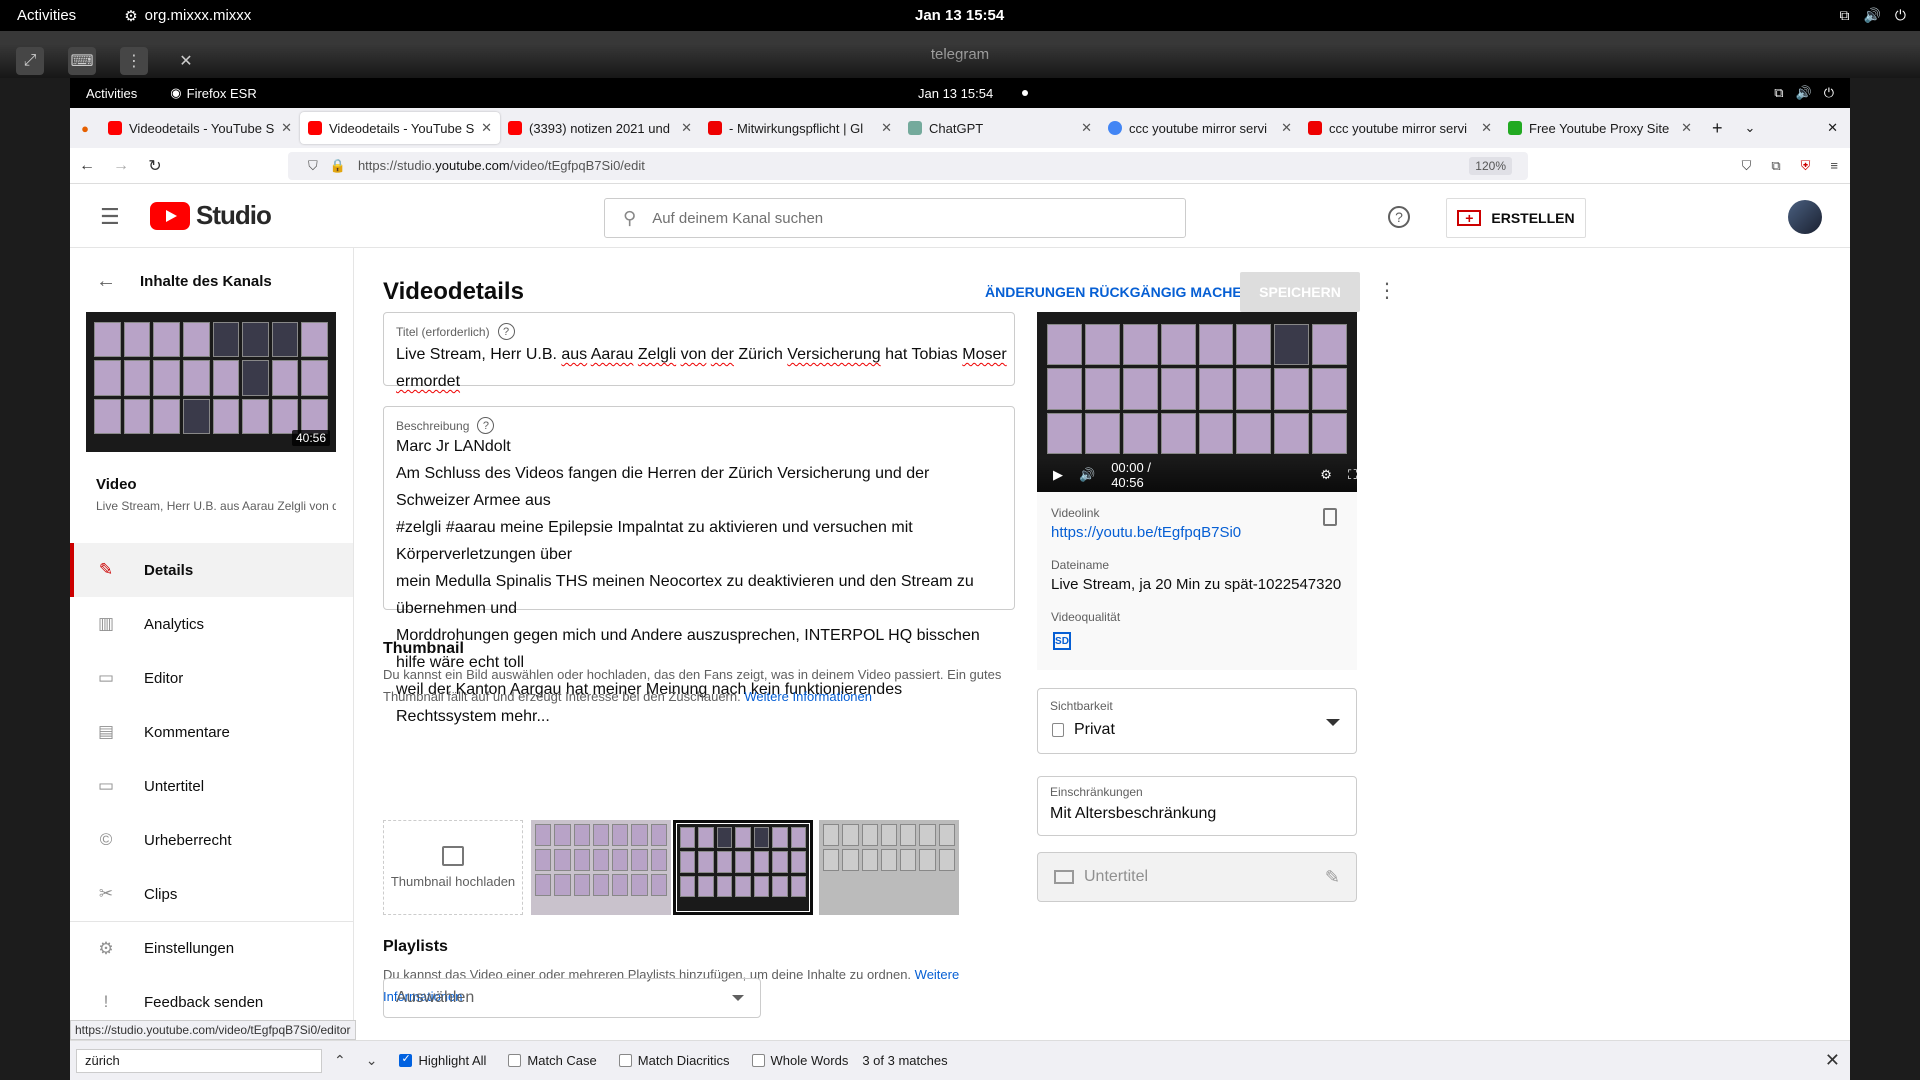 Image resolution: width=1920 pixels, height=1080 pixels. Describe the element at coordinates (799, 1060) in the screenshot. I see `whole-words-checkbox: Whole Words` at that location.